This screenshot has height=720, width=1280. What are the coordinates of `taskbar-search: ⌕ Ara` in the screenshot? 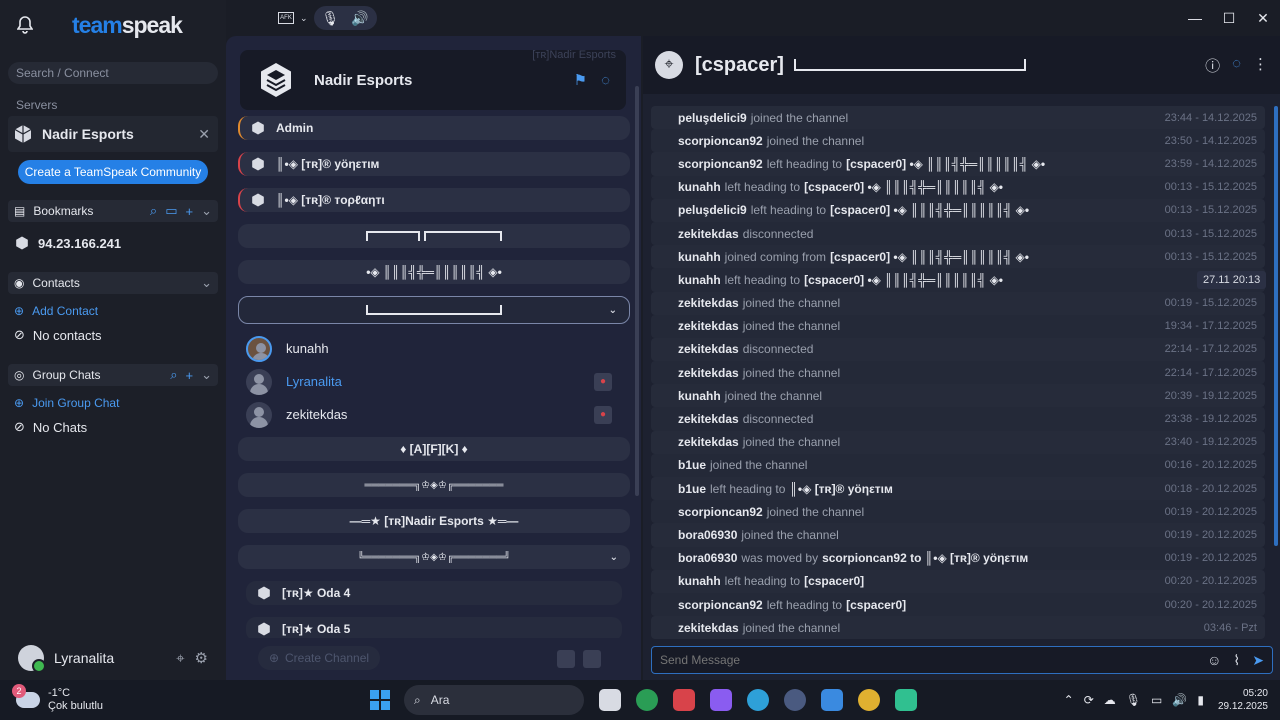 It's located at (494, 700).